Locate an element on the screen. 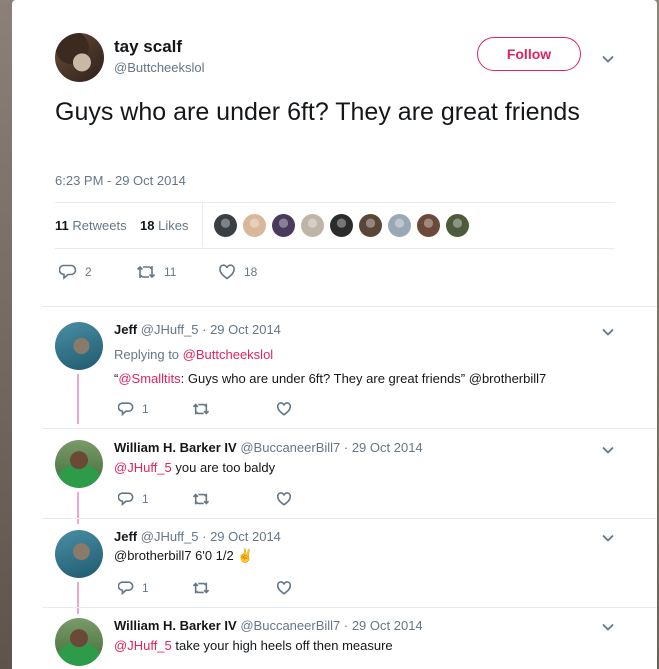 This screenshot has width=659, height=669. stats-divider is located at coordinates (202, 225).